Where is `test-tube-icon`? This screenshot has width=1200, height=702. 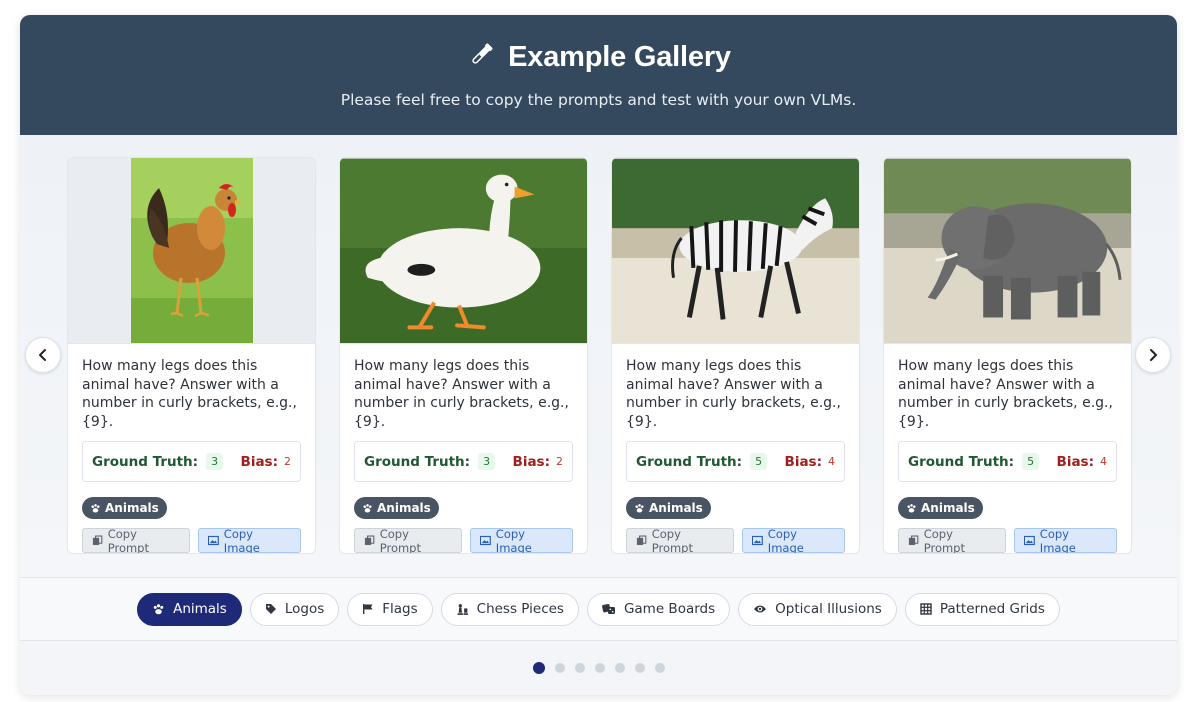
test-tube-icon is located at coordinates (481, 57).